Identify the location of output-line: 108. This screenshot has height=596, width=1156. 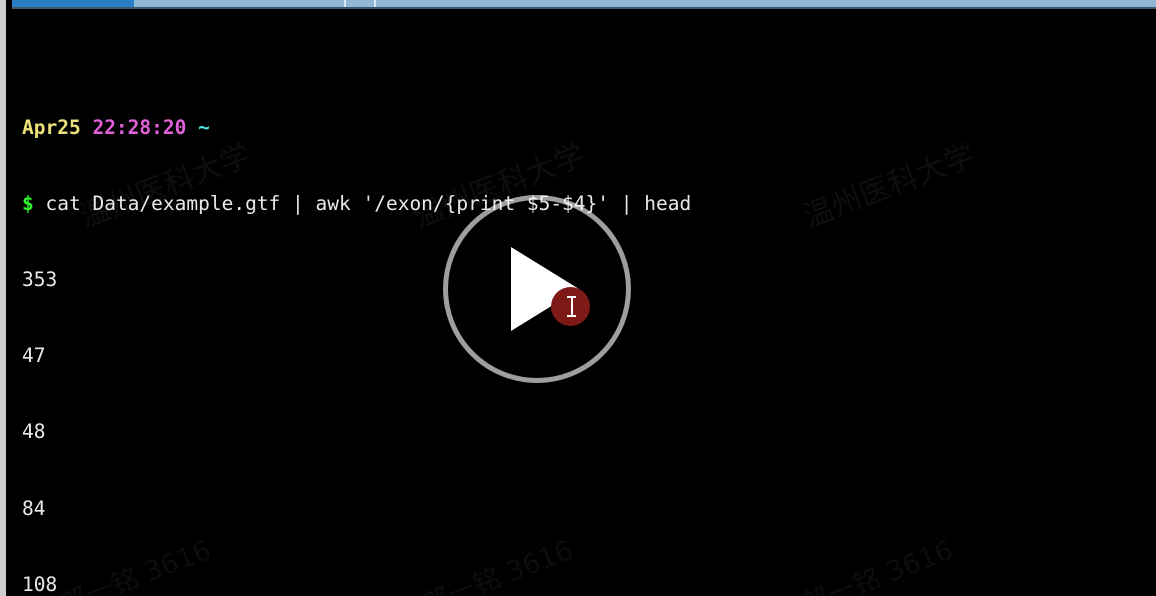
(40, 584).